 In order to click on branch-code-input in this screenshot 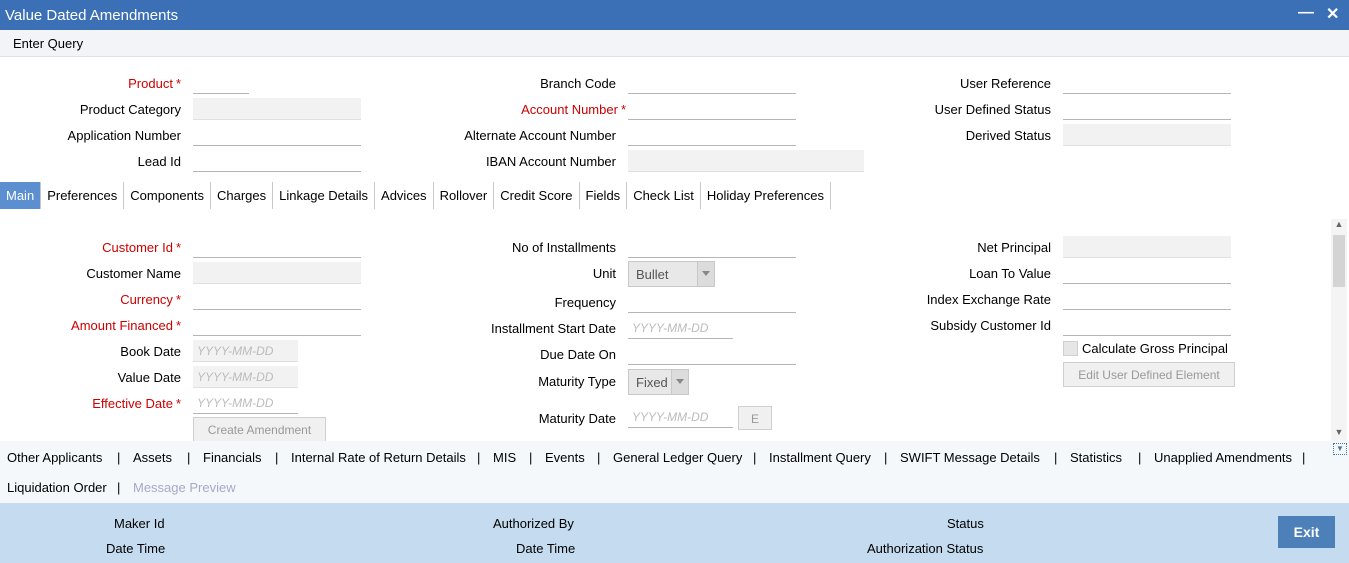, I will do `click(712, 83)`.